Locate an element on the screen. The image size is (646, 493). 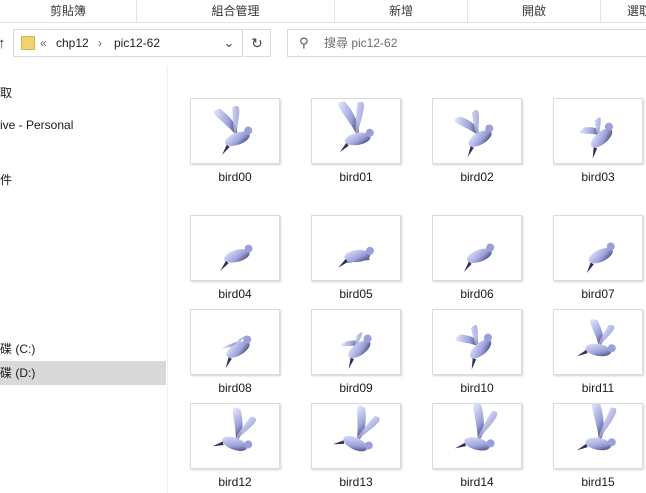
file-name: bird10 is located at coordinates (477, 388).